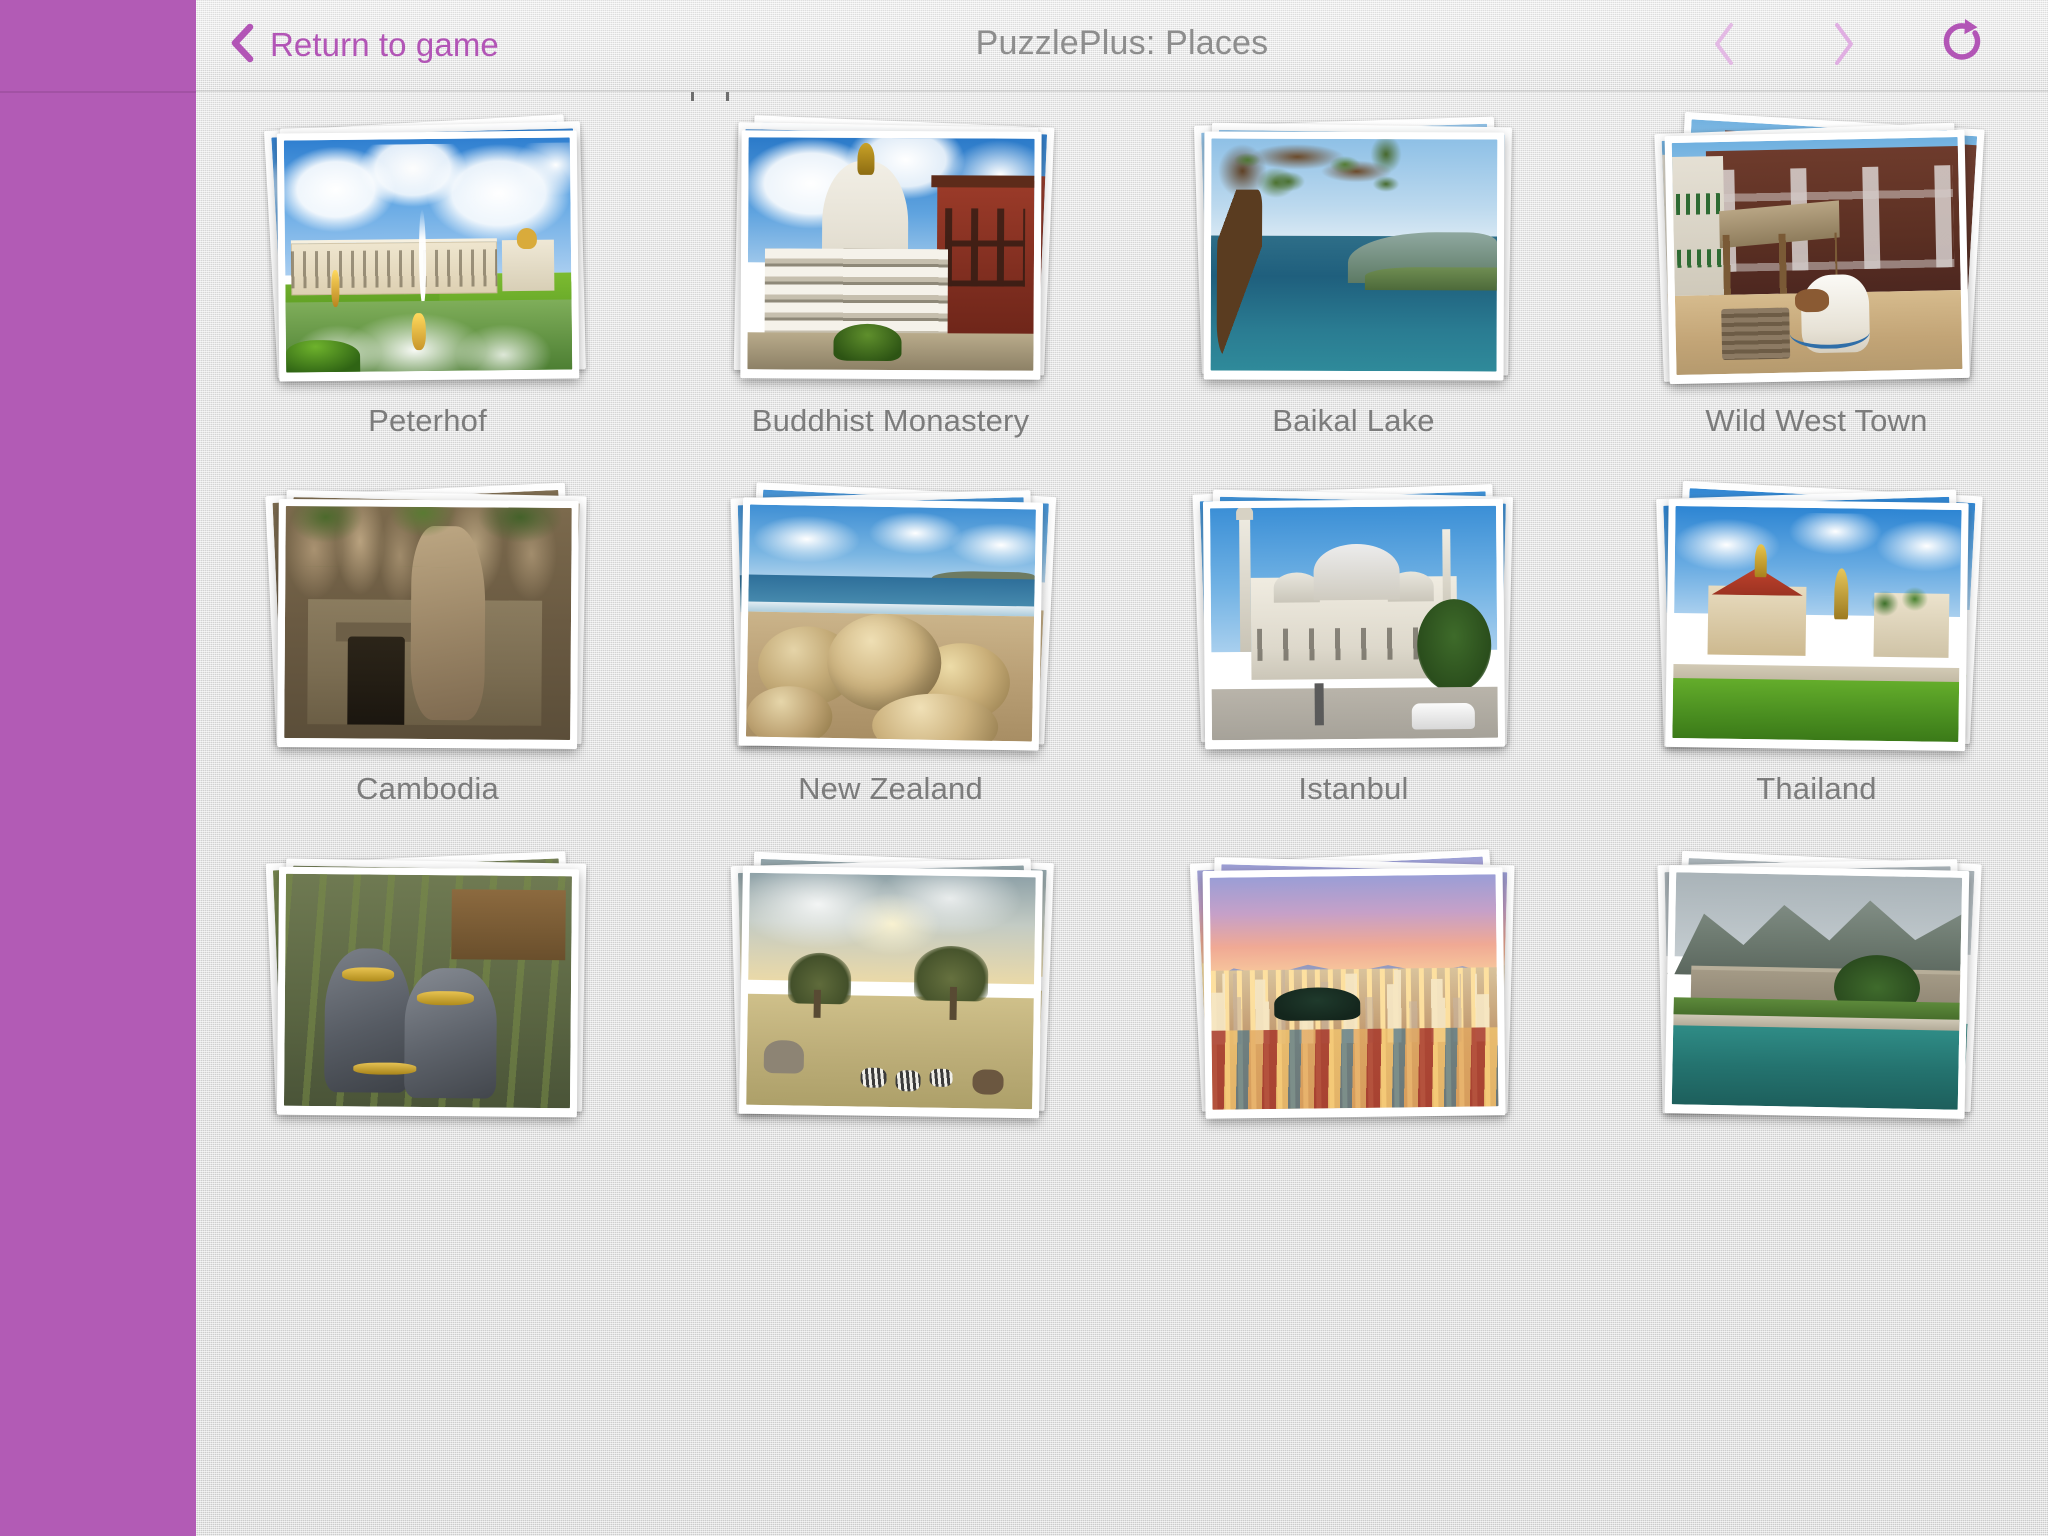  Describe the element at coordinates (98, 768) in the screenshot. I see `game-sidebar` at that location.